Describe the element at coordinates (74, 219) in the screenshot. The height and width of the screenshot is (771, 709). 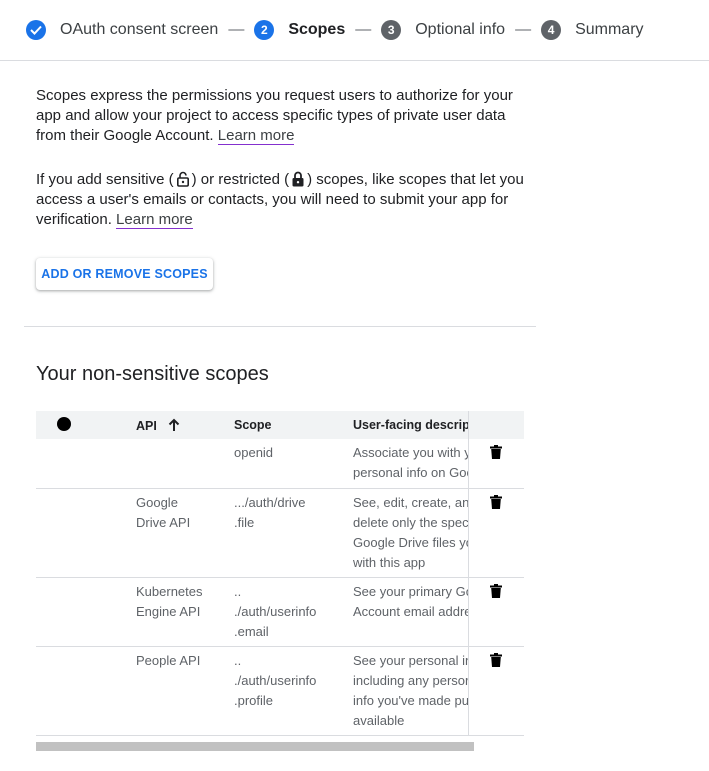
I see `text-line: verification.` at that location.